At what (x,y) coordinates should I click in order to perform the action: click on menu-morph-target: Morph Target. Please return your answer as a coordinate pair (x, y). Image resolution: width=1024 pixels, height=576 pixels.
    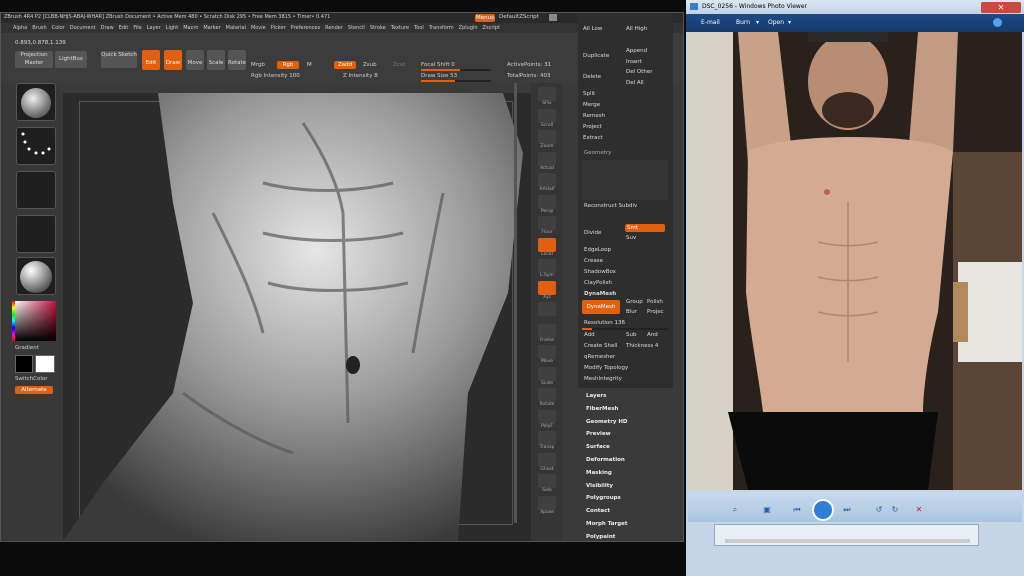
    Looking at the image, I should click on (607, 524).